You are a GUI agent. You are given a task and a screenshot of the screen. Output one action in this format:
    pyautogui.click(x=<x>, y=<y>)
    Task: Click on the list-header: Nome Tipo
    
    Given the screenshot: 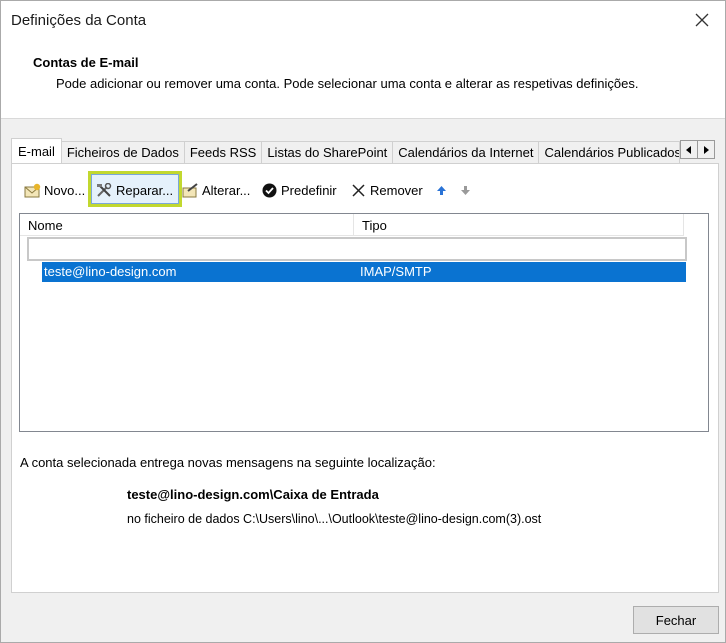 What is the action you would take?
    pyautogui.click(x=352, y=225)
    